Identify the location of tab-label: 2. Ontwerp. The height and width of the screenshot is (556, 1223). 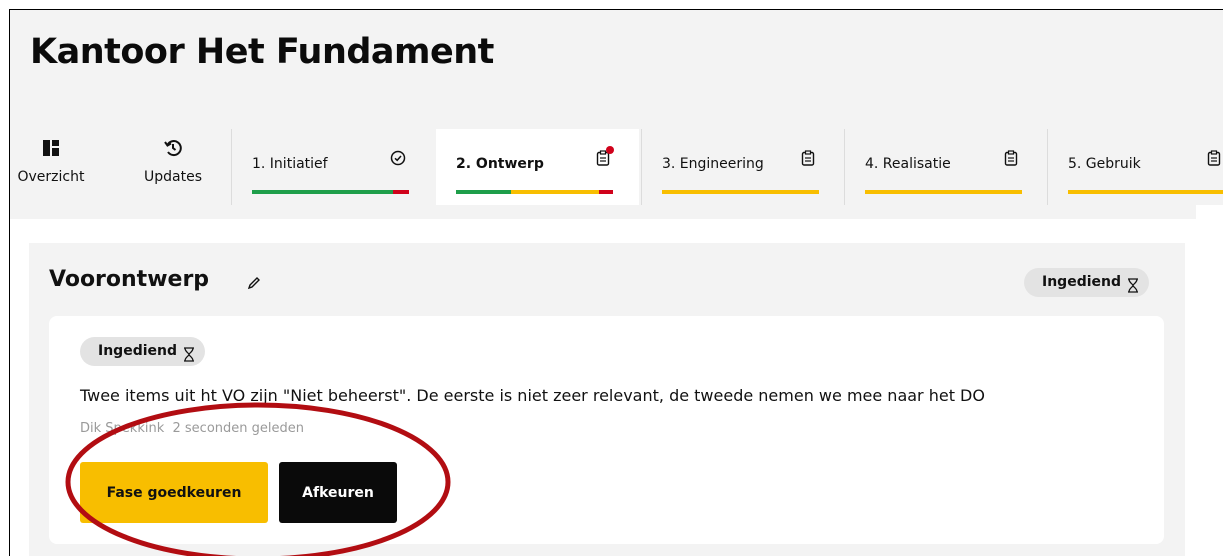
(500, 164).